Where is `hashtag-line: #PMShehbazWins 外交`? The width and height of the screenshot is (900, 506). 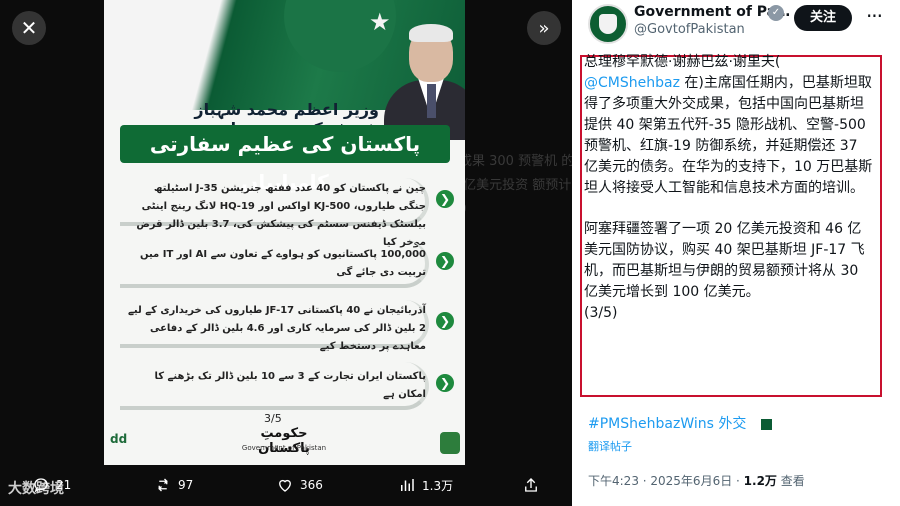
hashtag-line: #PMShehbazWins 外交 is located at coordinates (680, 423).